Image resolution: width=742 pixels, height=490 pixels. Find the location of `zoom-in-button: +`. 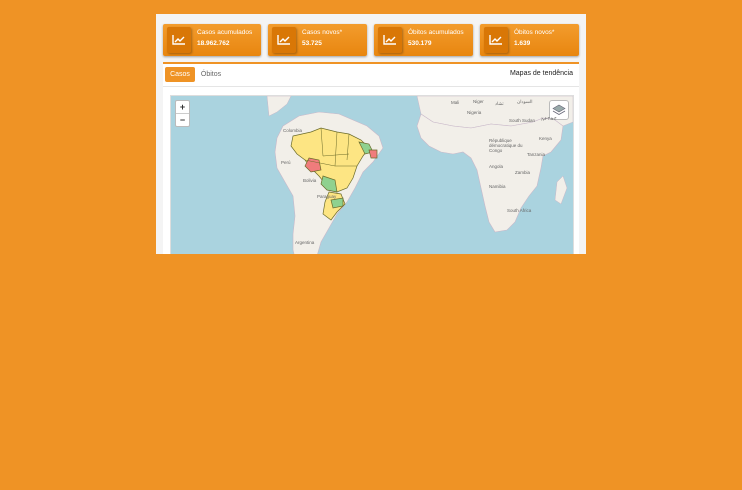

zoom-in-button: + is located at coordinates (182, 107).